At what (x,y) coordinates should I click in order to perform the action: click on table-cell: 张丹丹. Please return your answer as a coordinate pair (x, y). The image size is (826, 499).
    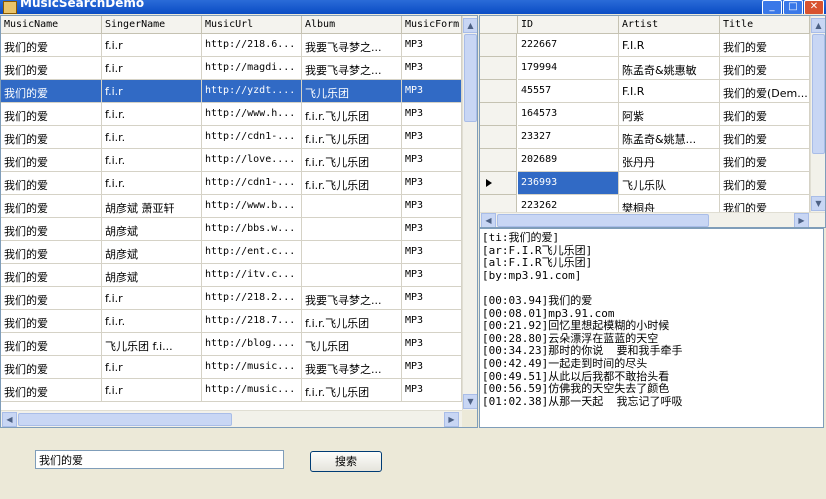
    Looking at the image, I should click on (669, 160).